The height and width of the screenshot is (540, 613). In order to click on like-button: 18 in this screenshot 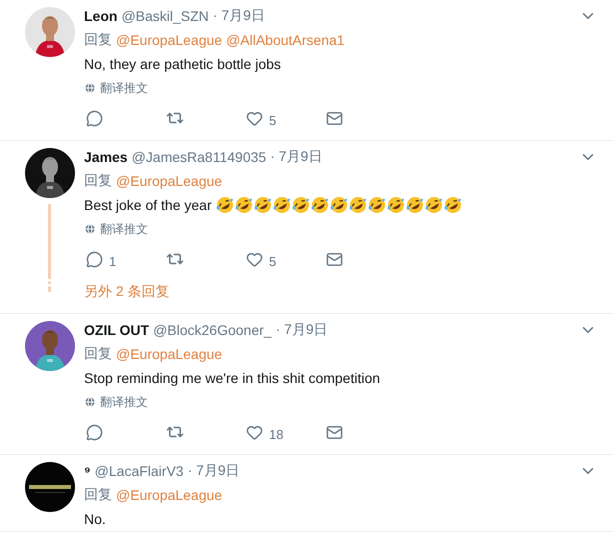, I will do `click(284, 432)`.